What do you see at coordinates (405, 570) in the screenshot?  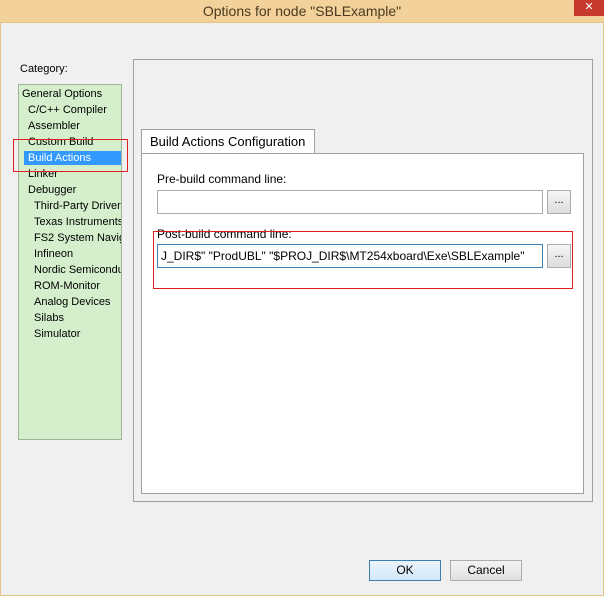 I see `ok-button: OK` at bounding box center [405, 570].